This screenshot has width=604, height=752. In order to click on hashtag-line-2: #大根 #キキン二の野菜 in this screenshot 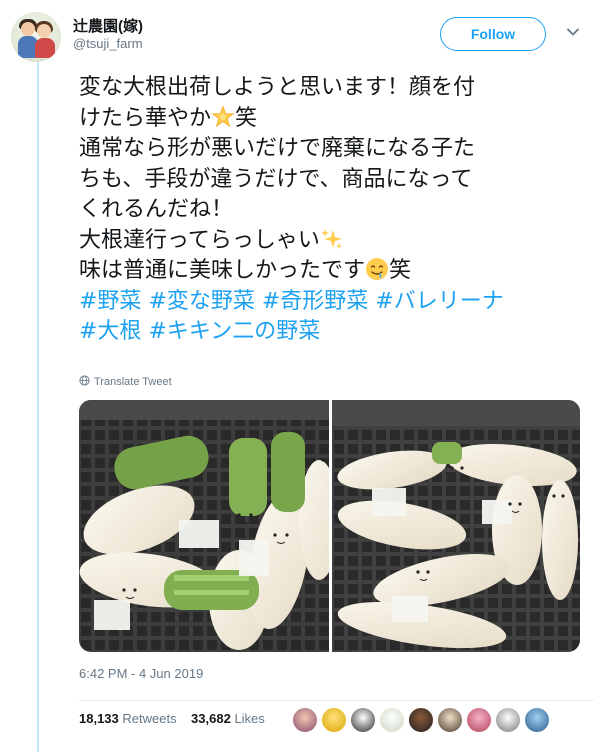, I will do `click(336, 332)`.